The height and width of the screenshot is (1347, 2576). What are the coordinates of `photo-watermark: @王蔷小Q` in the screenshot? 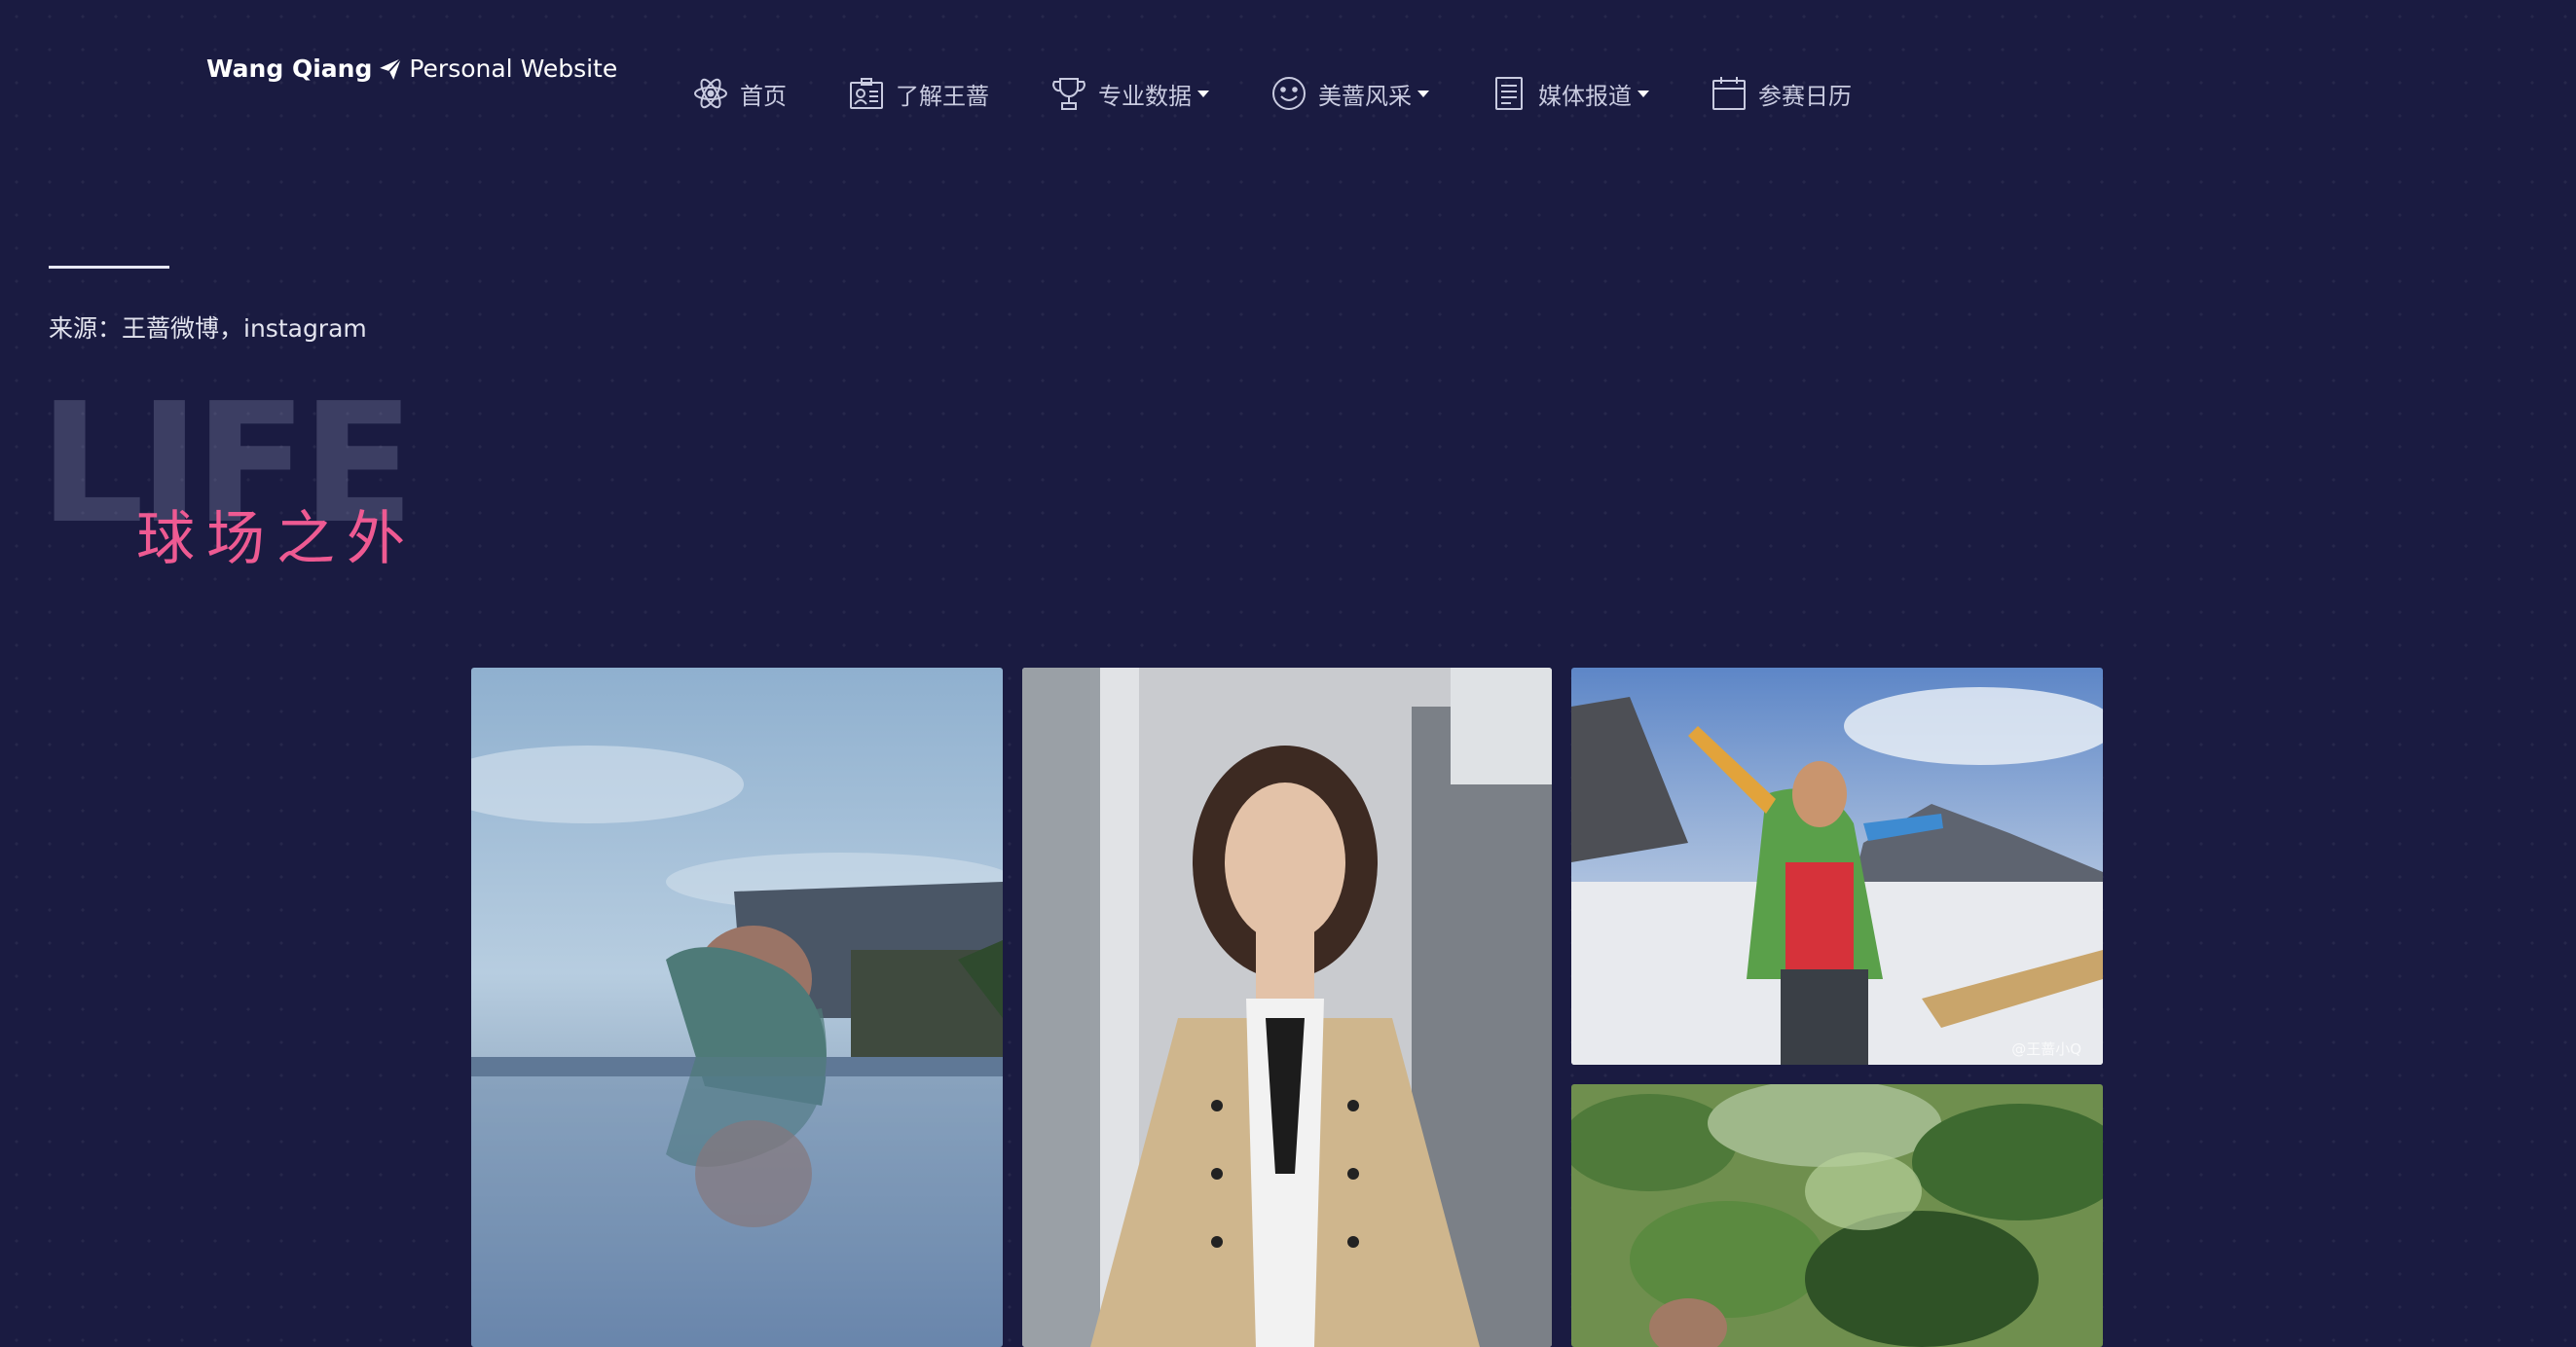 It's located at (2046, 1049).